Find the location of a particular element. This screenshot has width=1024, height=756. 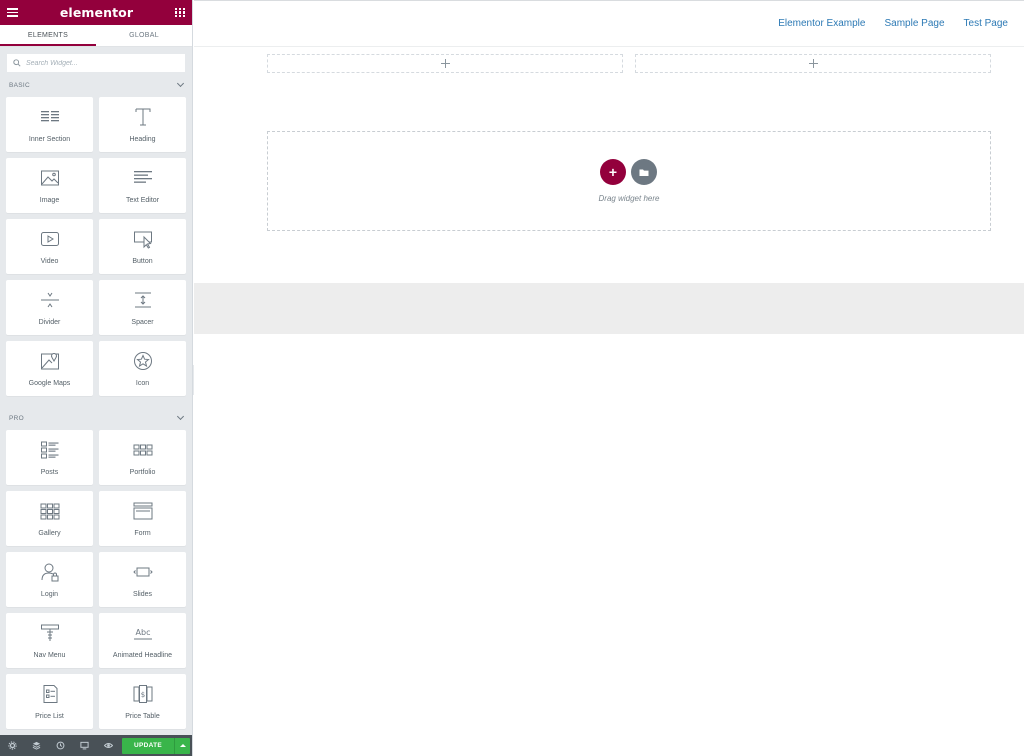

star-icon is located at coordinates (143, 361).